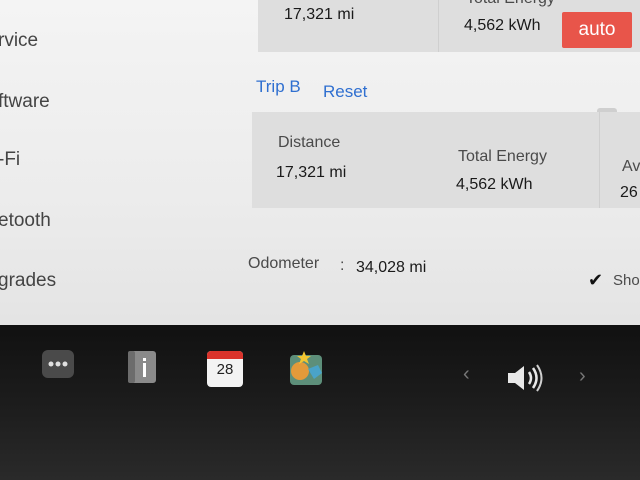 The image size is (640, 480). I want to click on sidebar-item-software: ftware, so click(25, 102).